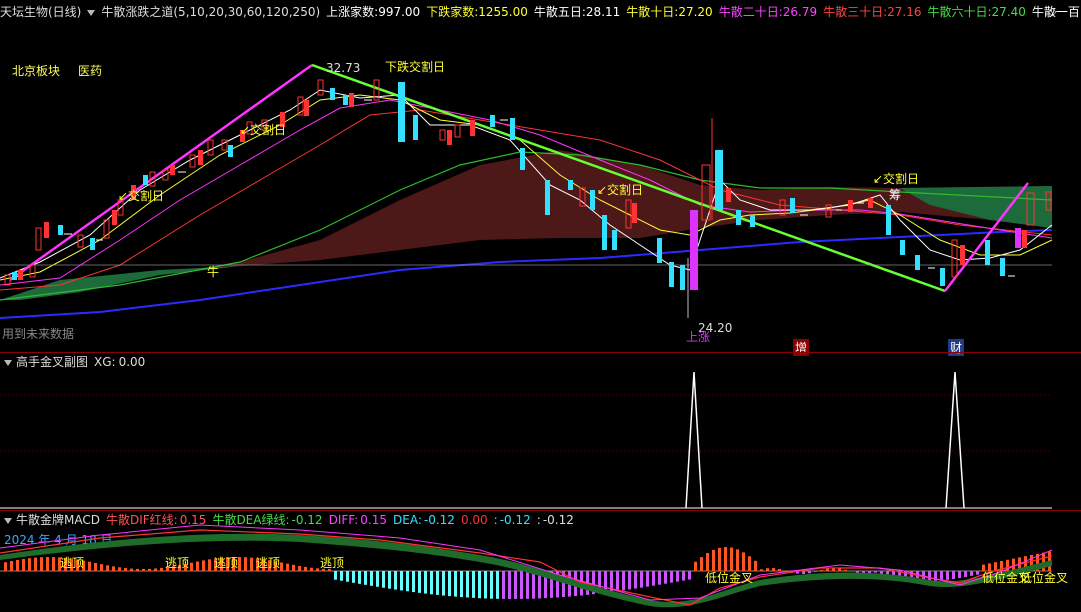 This screenshot has width=1081, height=612. I want to click on cross-label-2: ↙交割日, so click(141, 196).